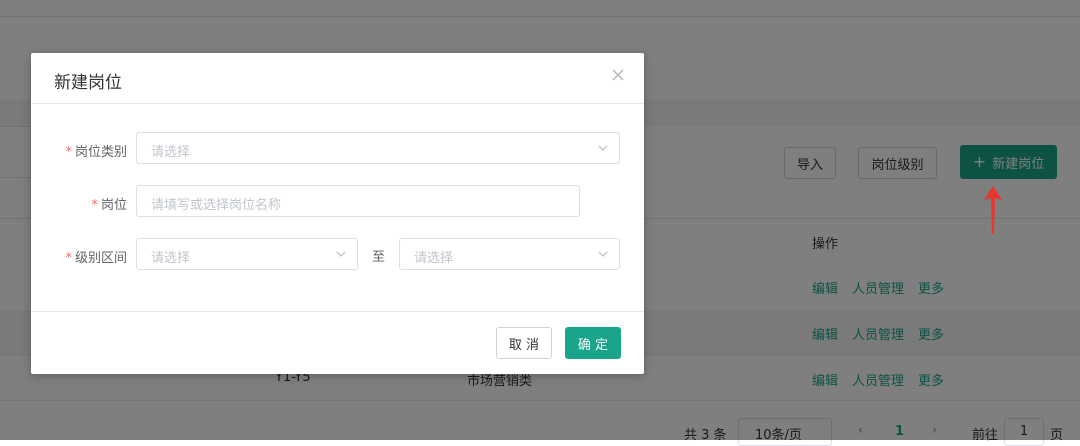  What do you see at coordinates (247, 254) in the screenshot?
I see `level-from-select: 请选择` at bounding box center [247, 254].